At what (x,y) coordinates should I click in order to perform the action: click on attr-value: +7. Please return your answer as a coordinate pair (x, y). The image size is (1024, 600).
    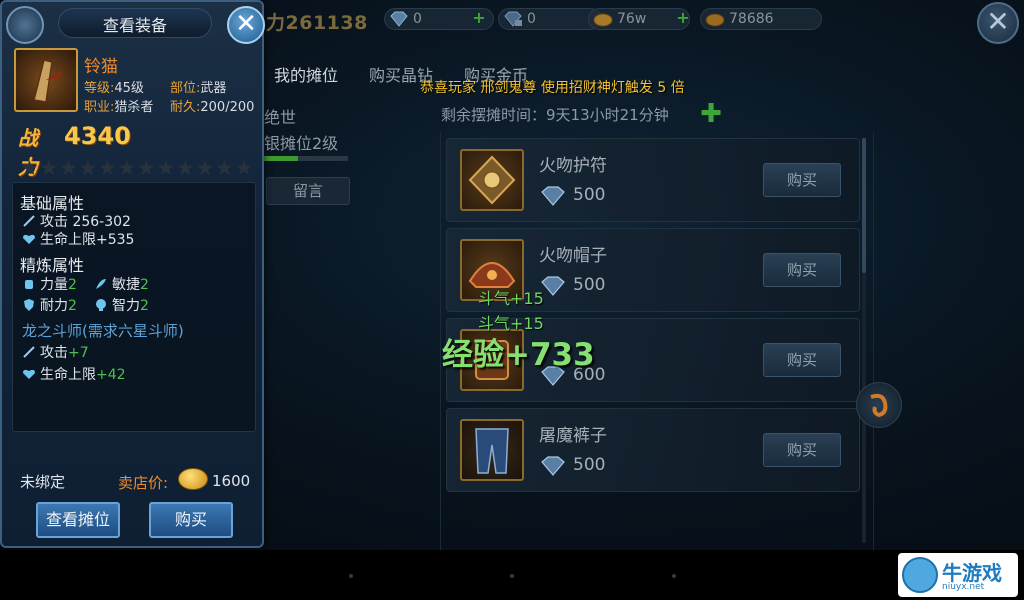
    Looking at the image, I should click on (78, 353).